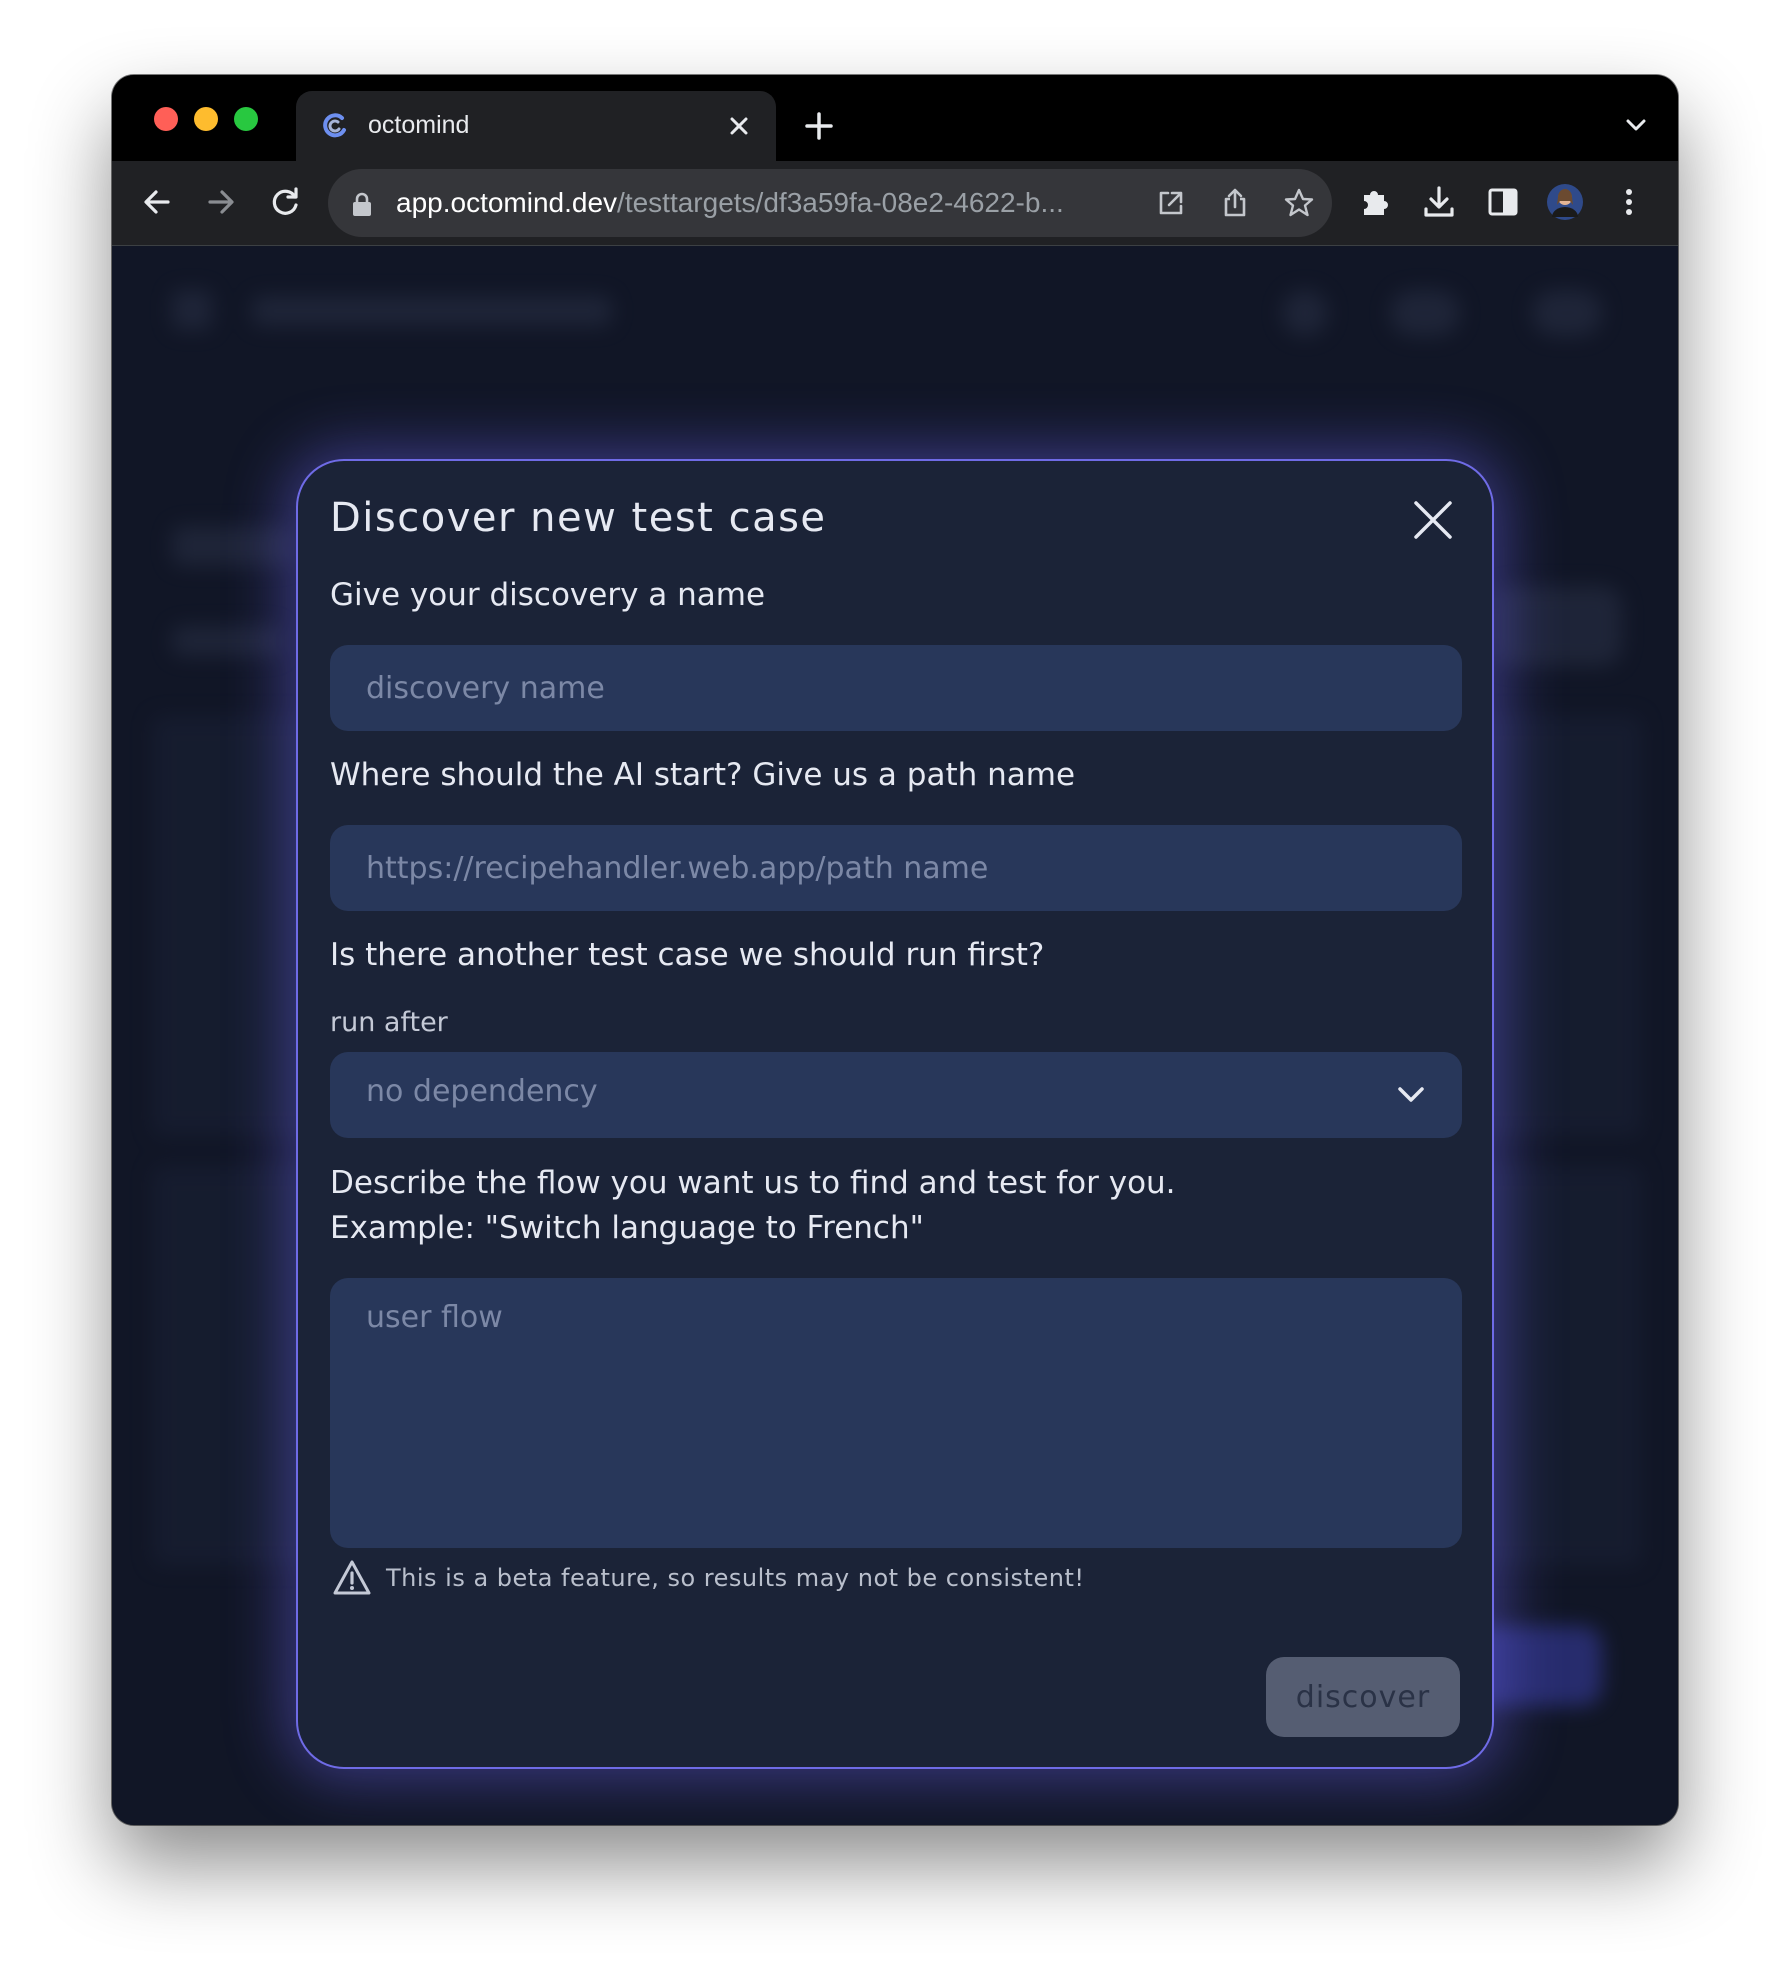  I want to click on bg-header-title, so click(432, 311).